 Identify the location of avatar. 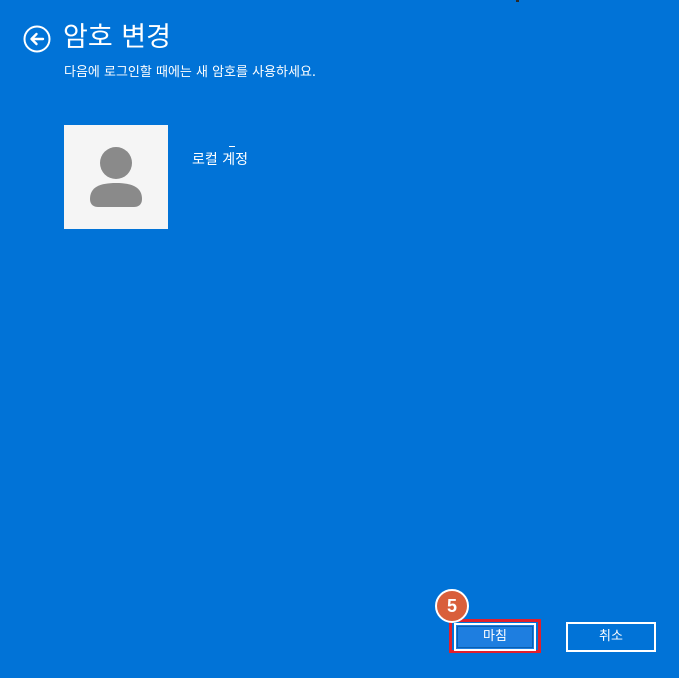
(116, 177).